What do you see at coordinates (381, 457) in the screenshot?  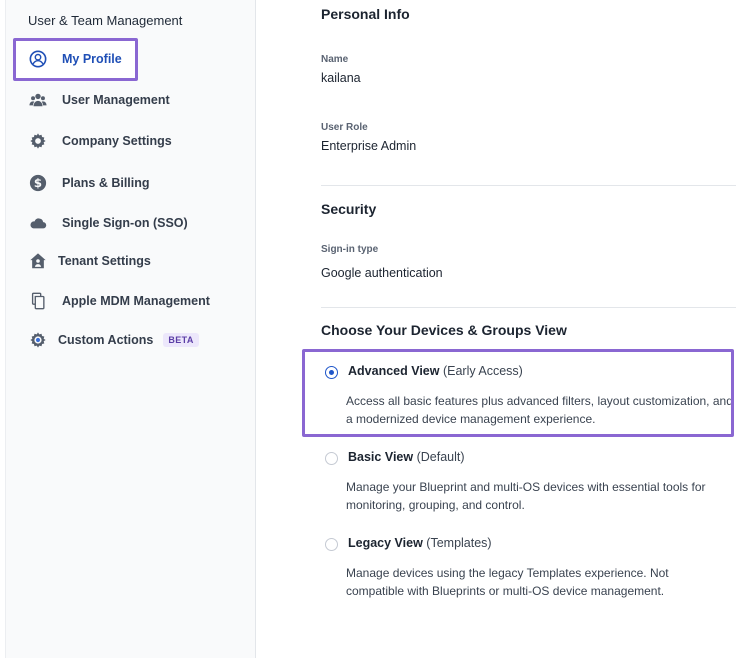 I see `basic-view-name: Basic View` at bounding box center [381, 457].